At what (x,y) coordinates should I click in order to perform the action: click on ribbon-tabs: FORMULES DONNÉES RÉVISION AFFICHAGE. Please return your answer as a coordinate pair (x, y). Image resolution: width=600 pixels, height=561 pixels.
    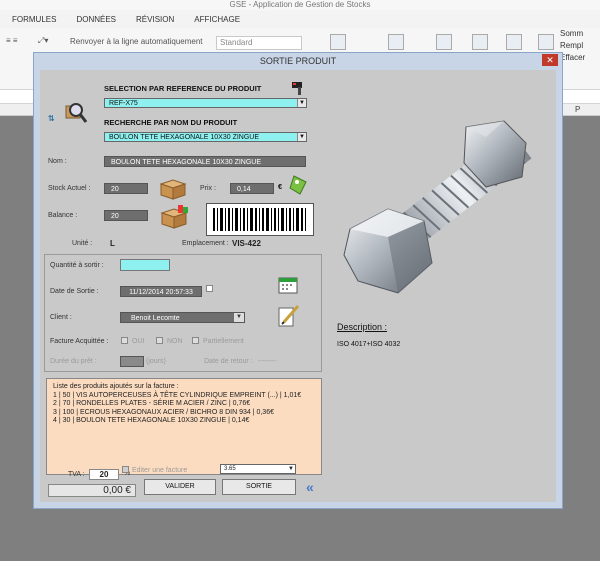
    Looking at the image, I should click on (300, 19).